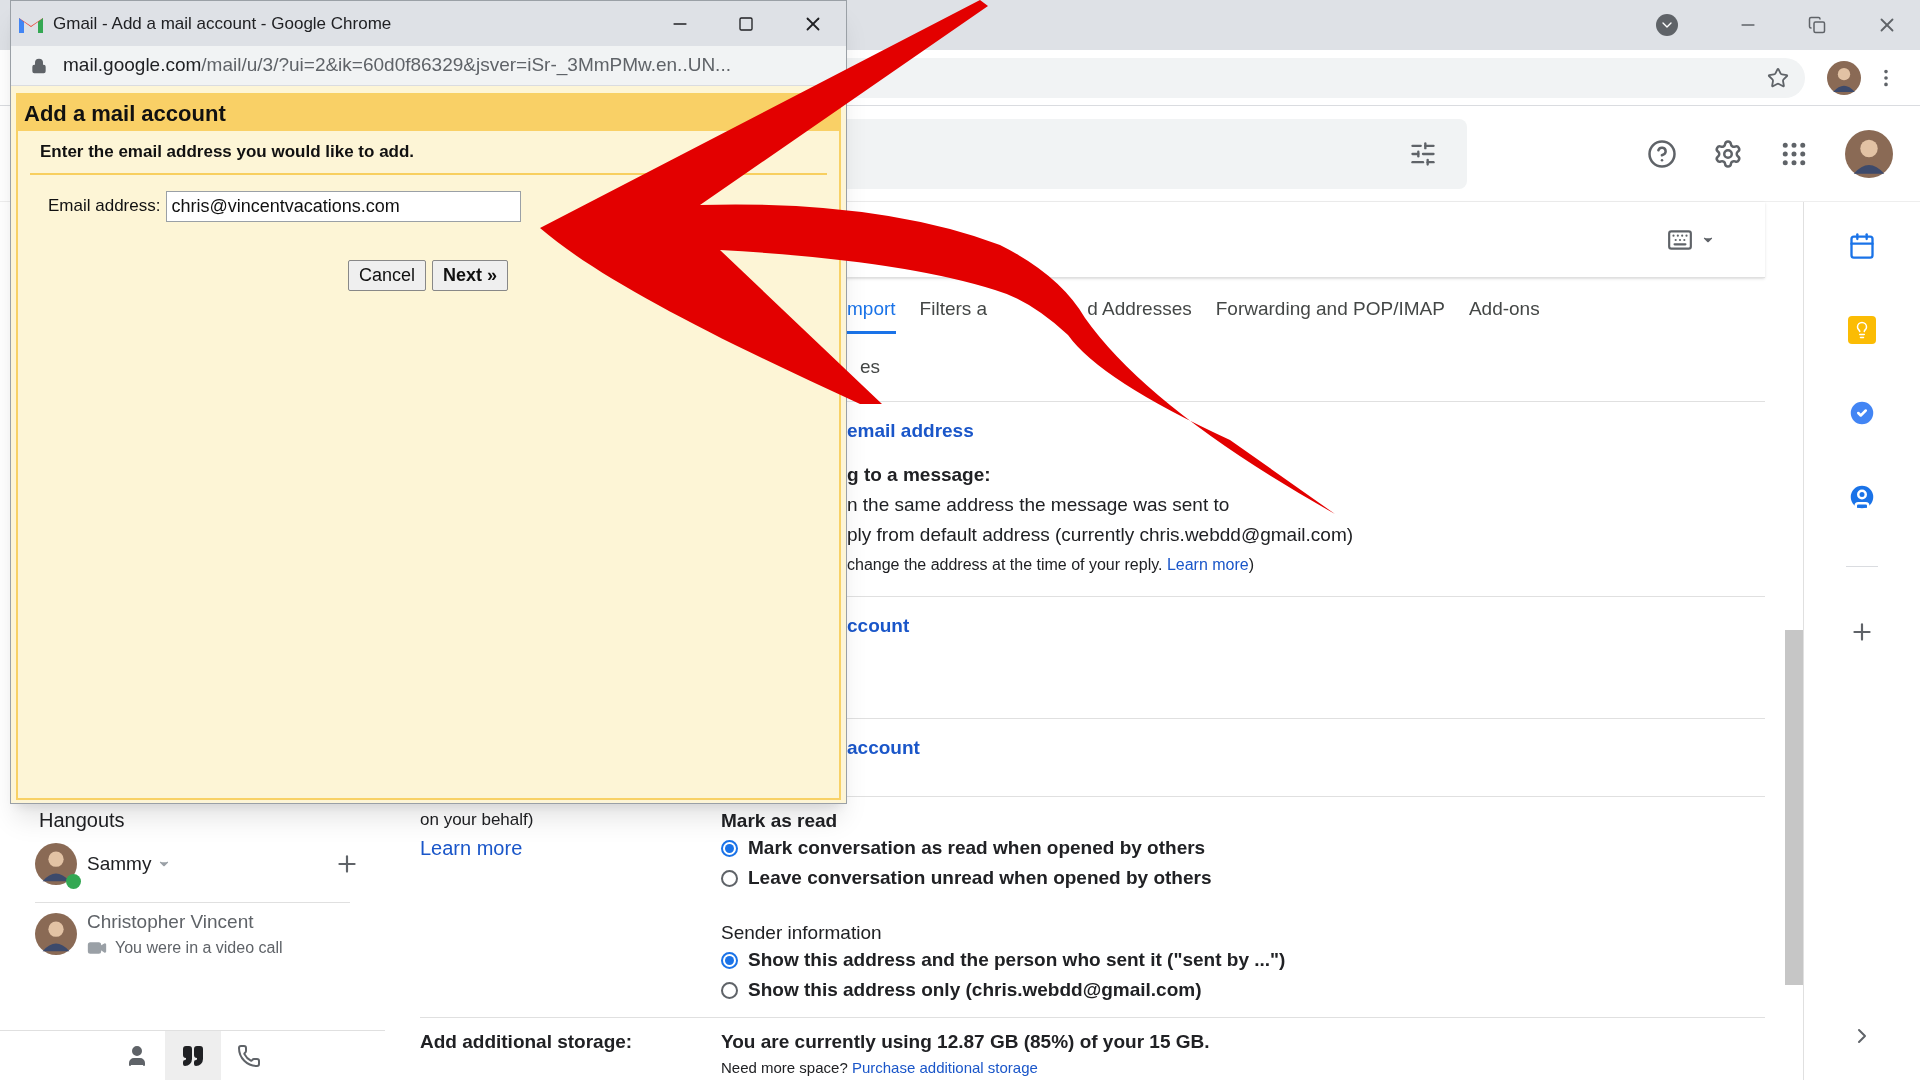  I want to click on tab-label: mport, so click(871, 309).